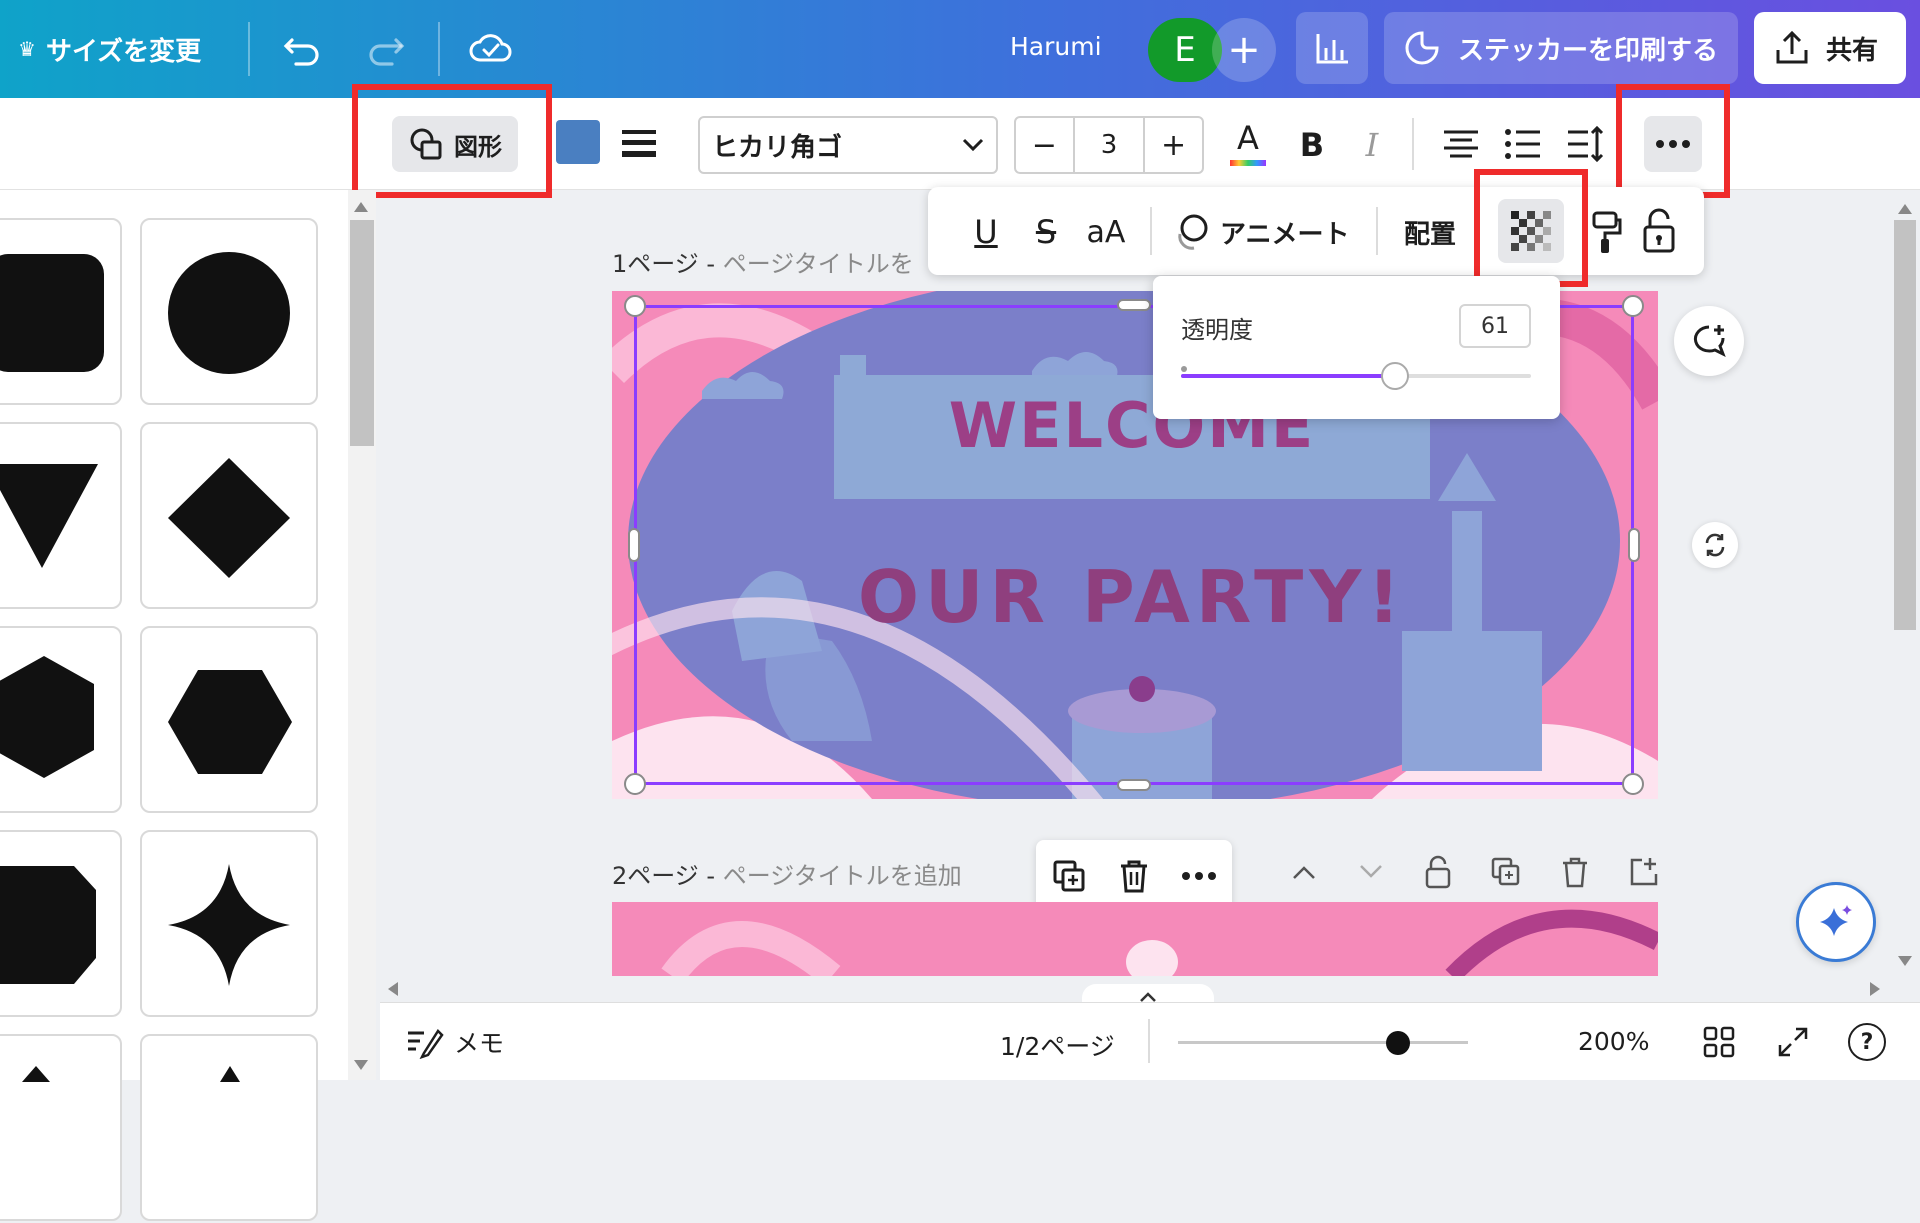 The image size is (1920, 1223). What do you see at coordinates (229, 719) in the screenshot?
I see `shape-hexagon` at bounding box center [229, 719].